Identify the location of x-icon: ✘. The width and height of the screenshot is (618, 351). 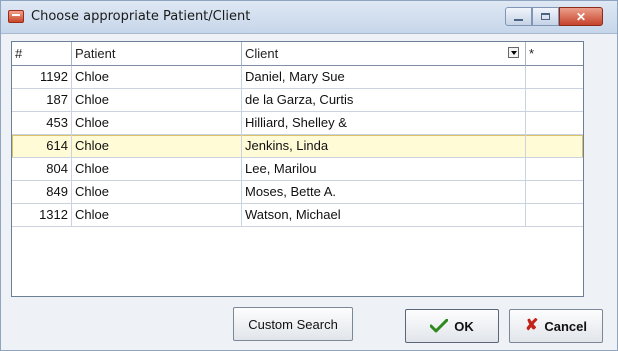
(531, 325).